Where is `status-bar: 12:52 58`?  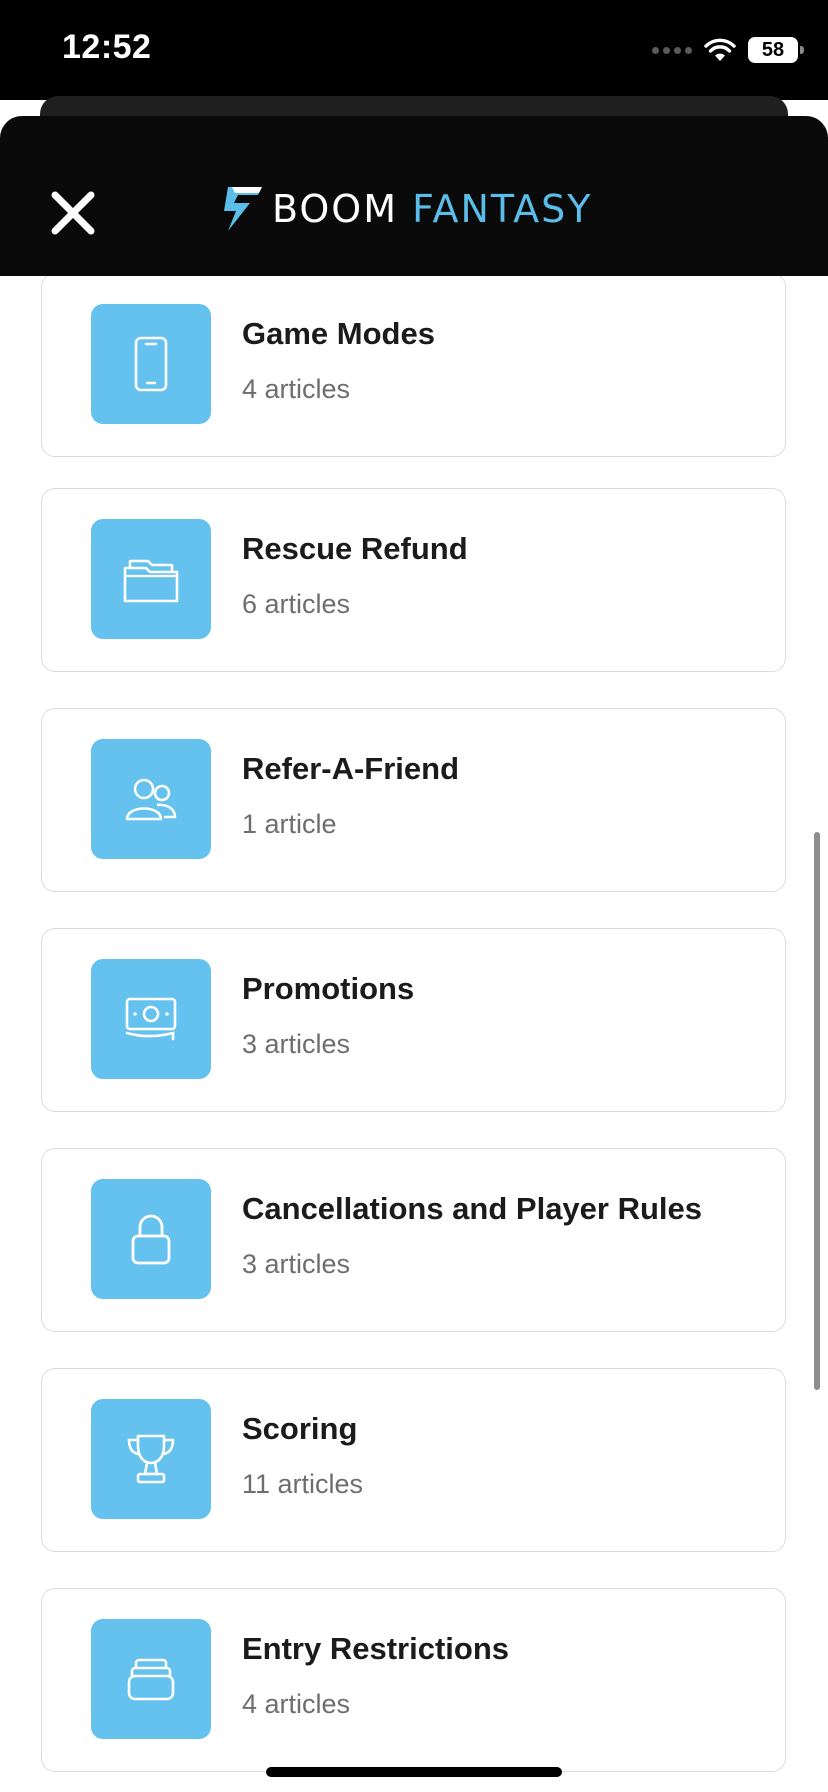 status-bar: 12:52 58 is located at coordinates (414, 50).